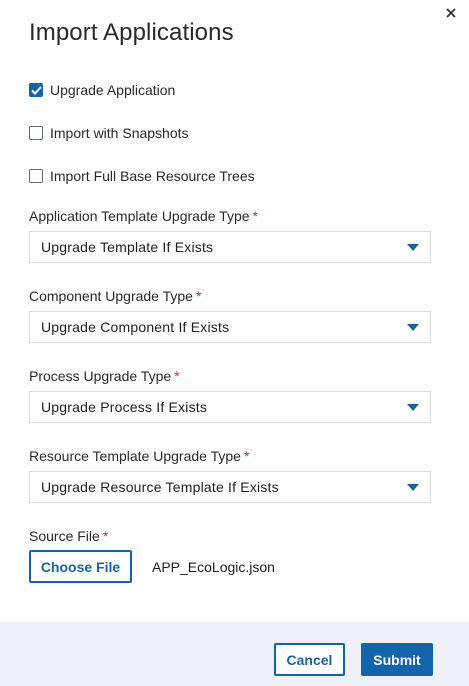 This screenshot has height=686, width=469. I want to click on application-template-upgrade-type-select: Upgrade Template If Exists, so click(230, 247).